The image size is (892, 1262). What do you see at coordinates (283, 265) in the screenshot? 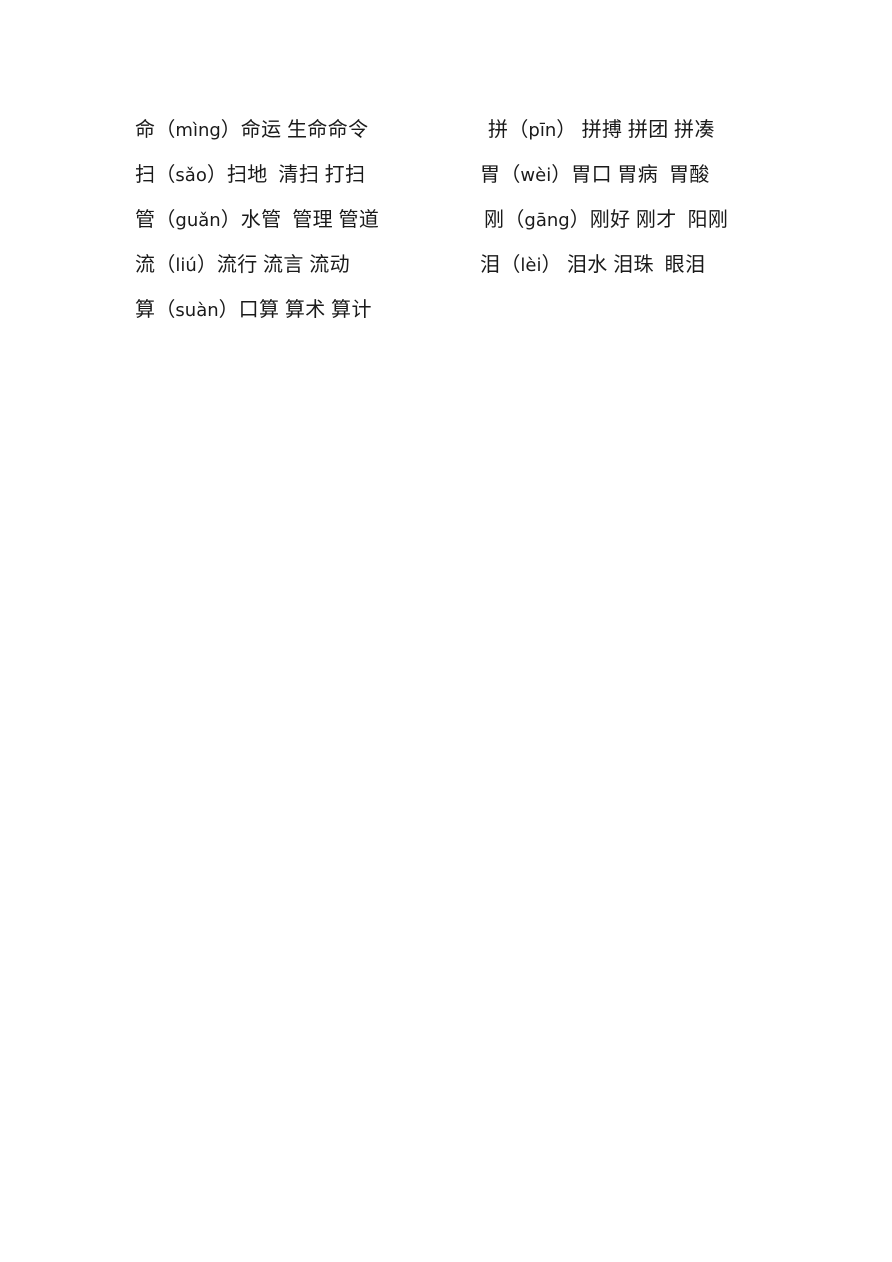
I see `entry-words: 流行 流言 流动` at bounding box center [283, 265].